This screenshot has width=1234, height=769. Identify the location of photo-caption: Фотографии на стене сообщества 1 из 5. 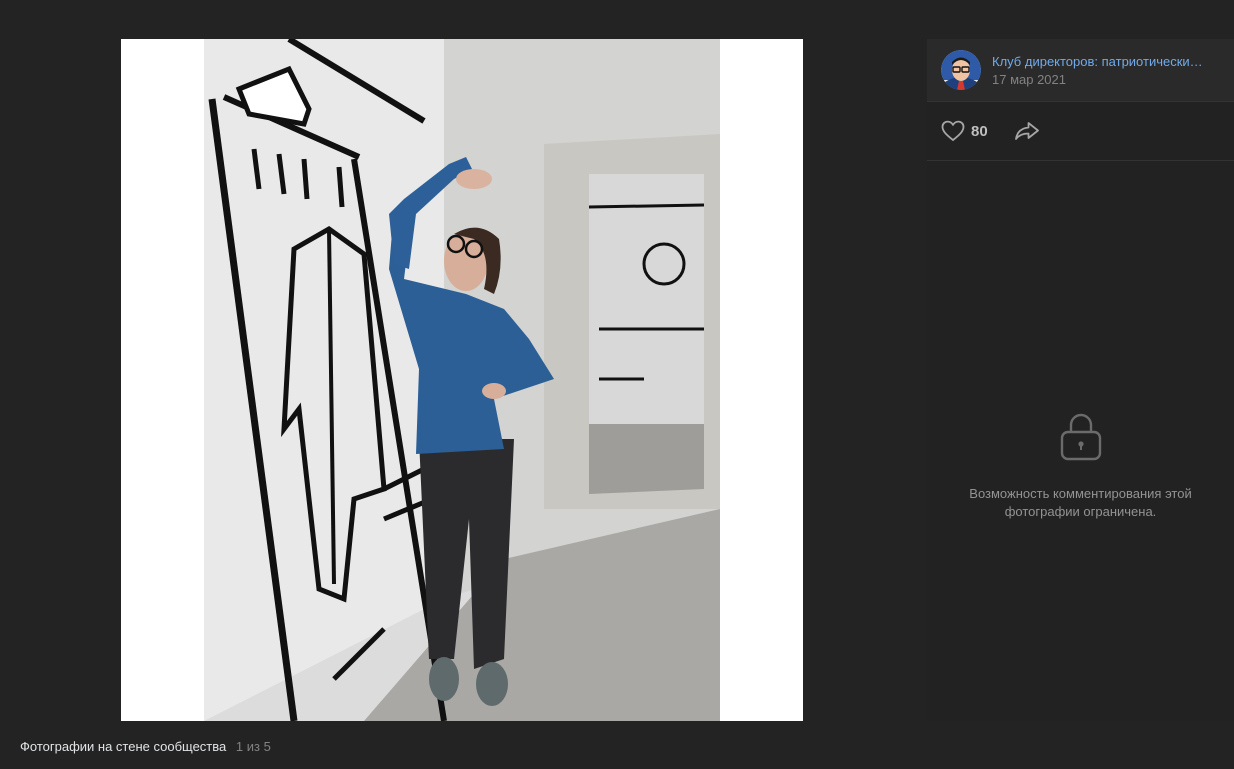
(145, 747).